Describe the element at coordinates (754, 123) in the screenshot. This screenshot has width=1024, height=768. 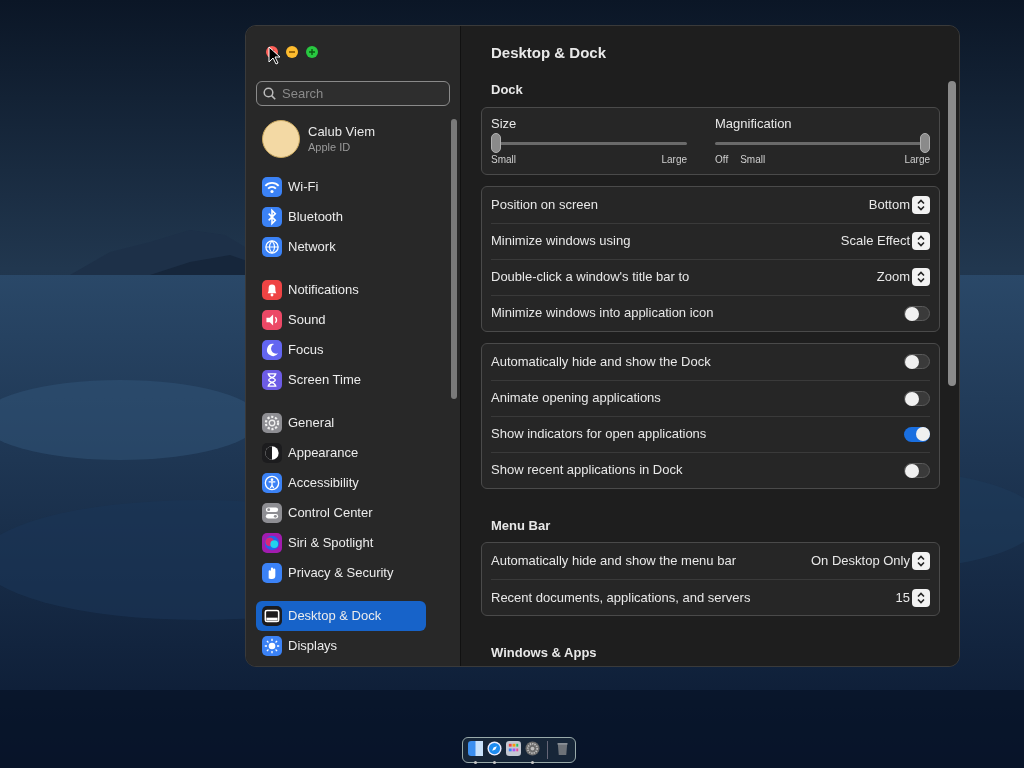
I see `slider-label: Magnification` at that location.